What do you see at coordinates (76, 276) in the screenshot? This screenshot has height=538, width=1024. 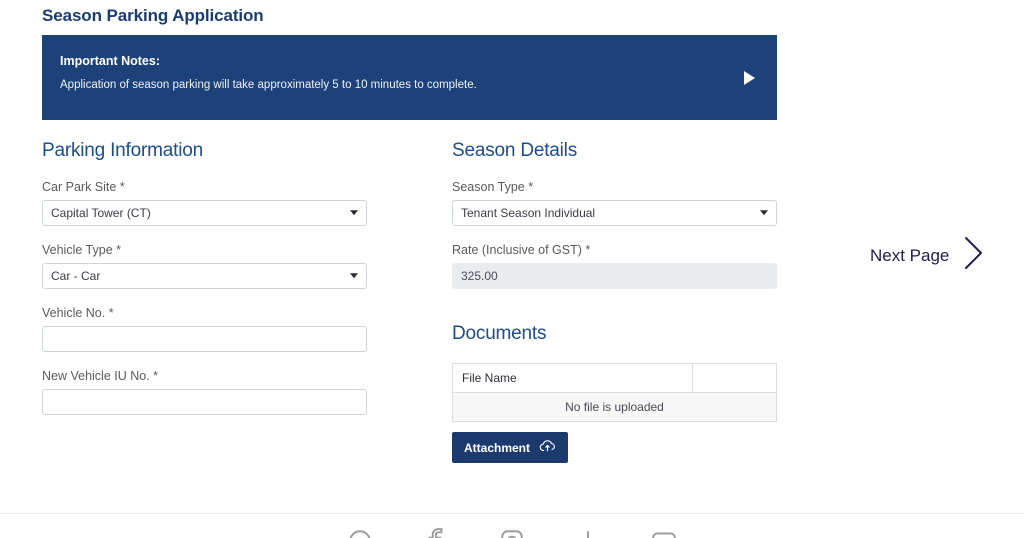 I see `vehicle-type-value: Car - Car` at bounding box center [76, 276].